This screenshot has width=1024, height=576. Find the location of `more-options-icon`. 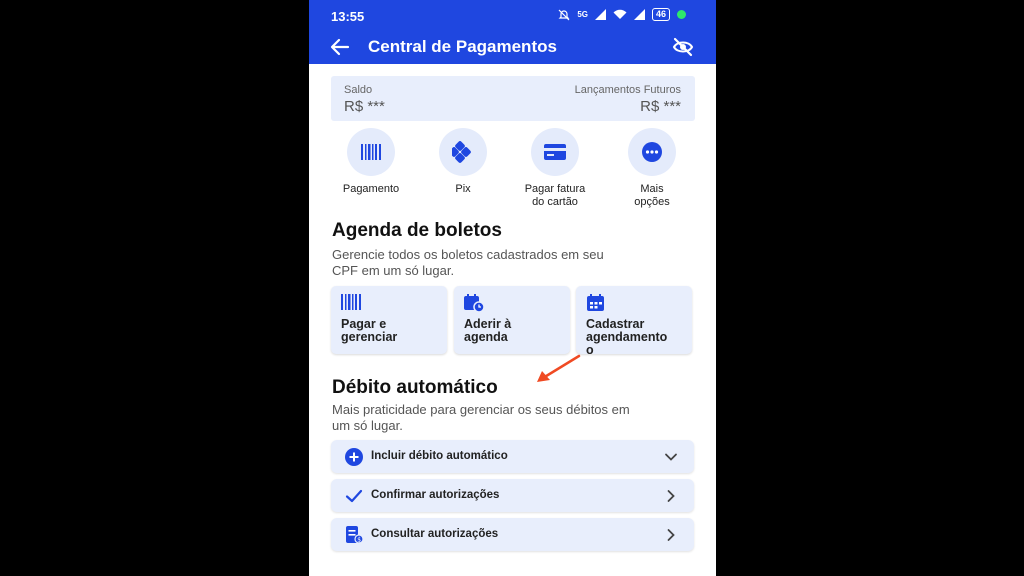

more-options-icon is located at coordinates (652, 152).